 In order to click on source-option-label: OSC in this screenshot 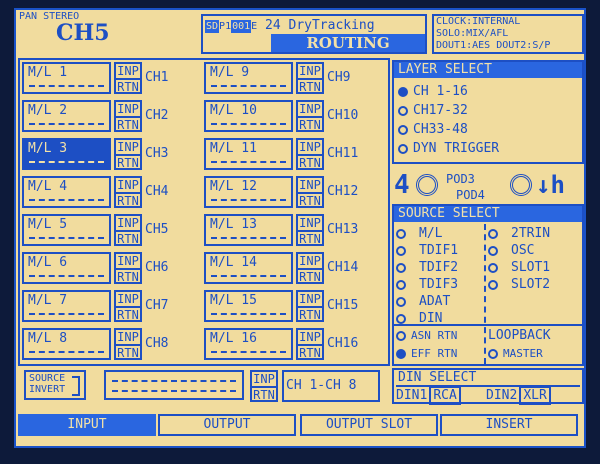, I will do `click(523, 250)`.